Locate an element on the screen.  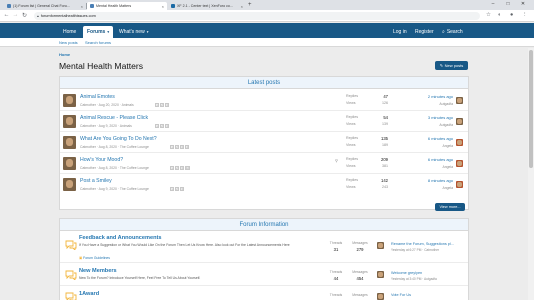
minimize-button: – is located at coordinates (493, 4).